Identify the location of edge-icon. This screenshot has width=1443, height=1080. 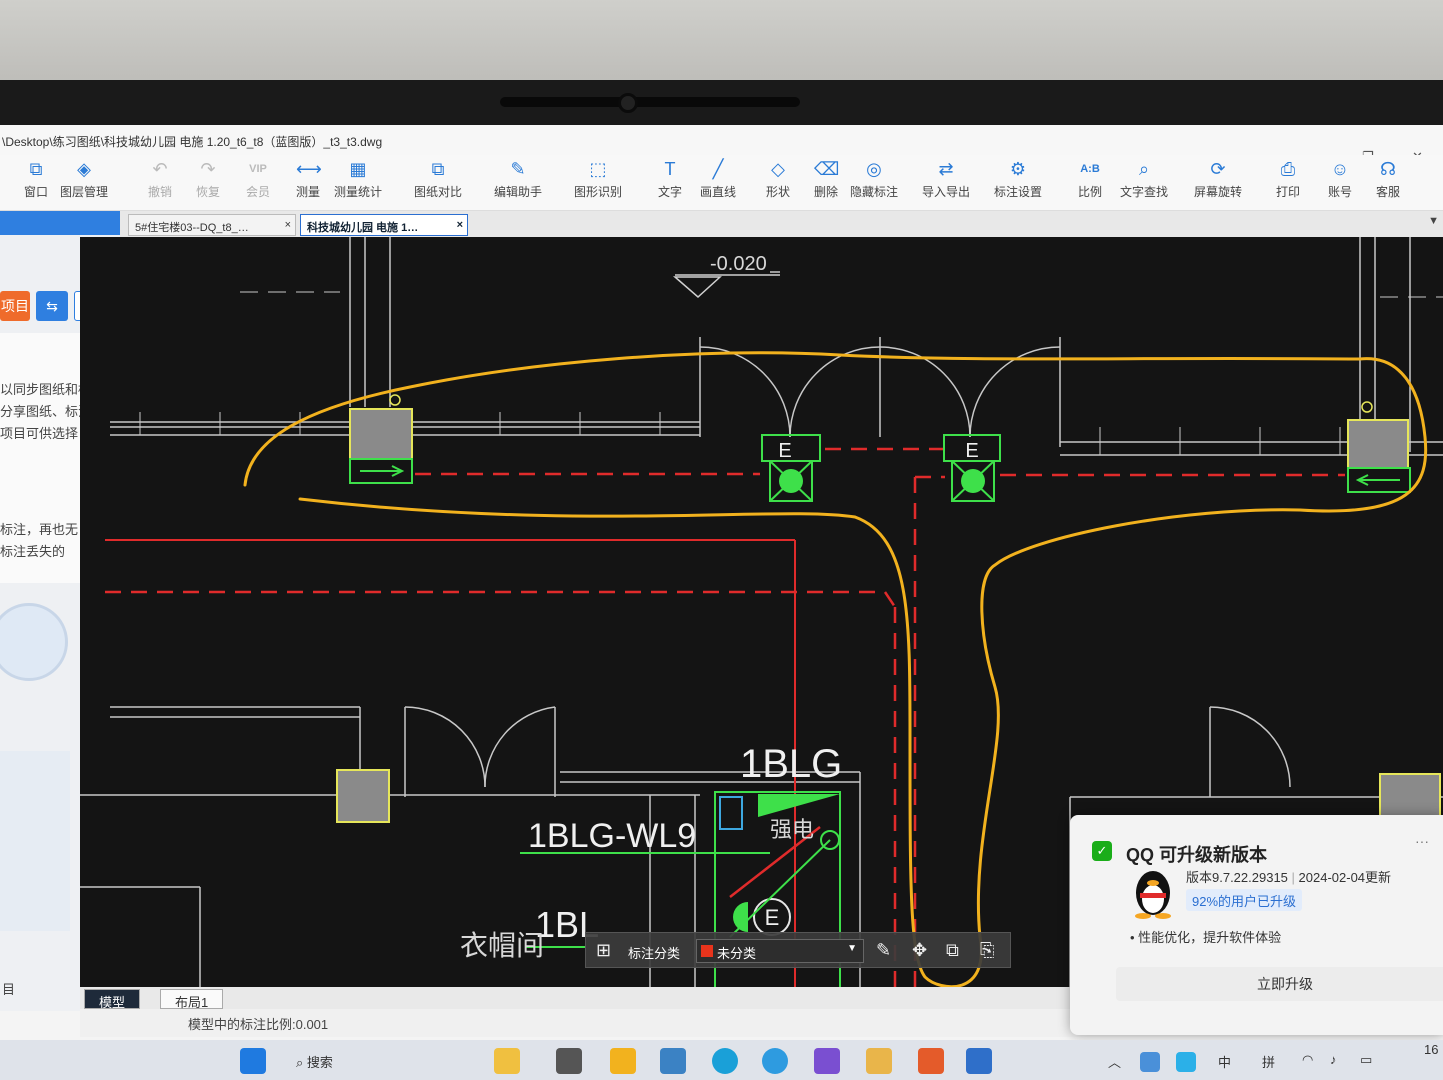
(725, 1061).